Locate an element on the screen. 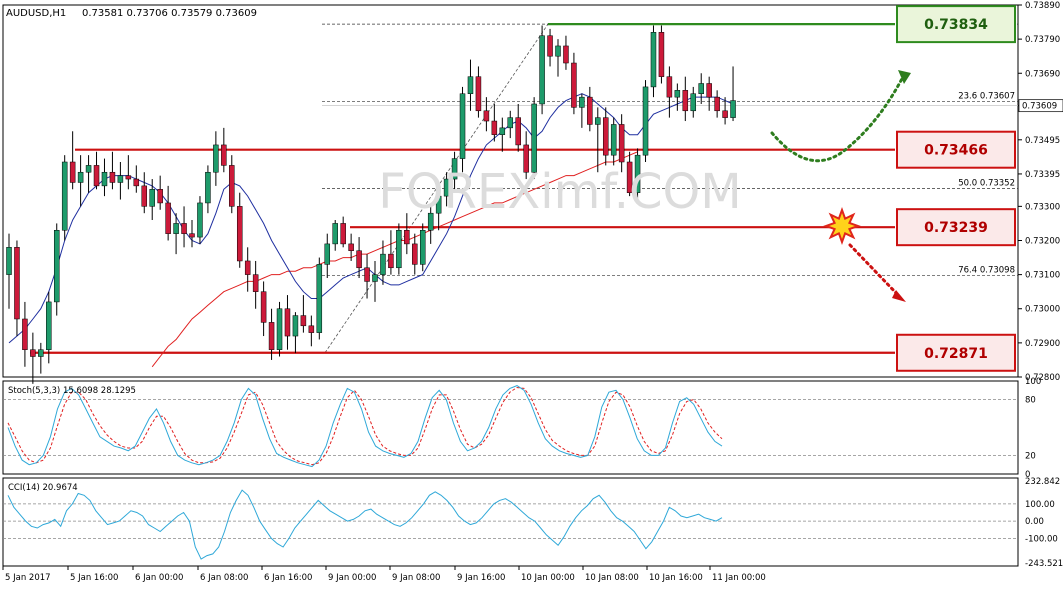 The image size is (1063, 592). fib-level-label: 23.6 0.73607 is located at coordinates (986, 97).